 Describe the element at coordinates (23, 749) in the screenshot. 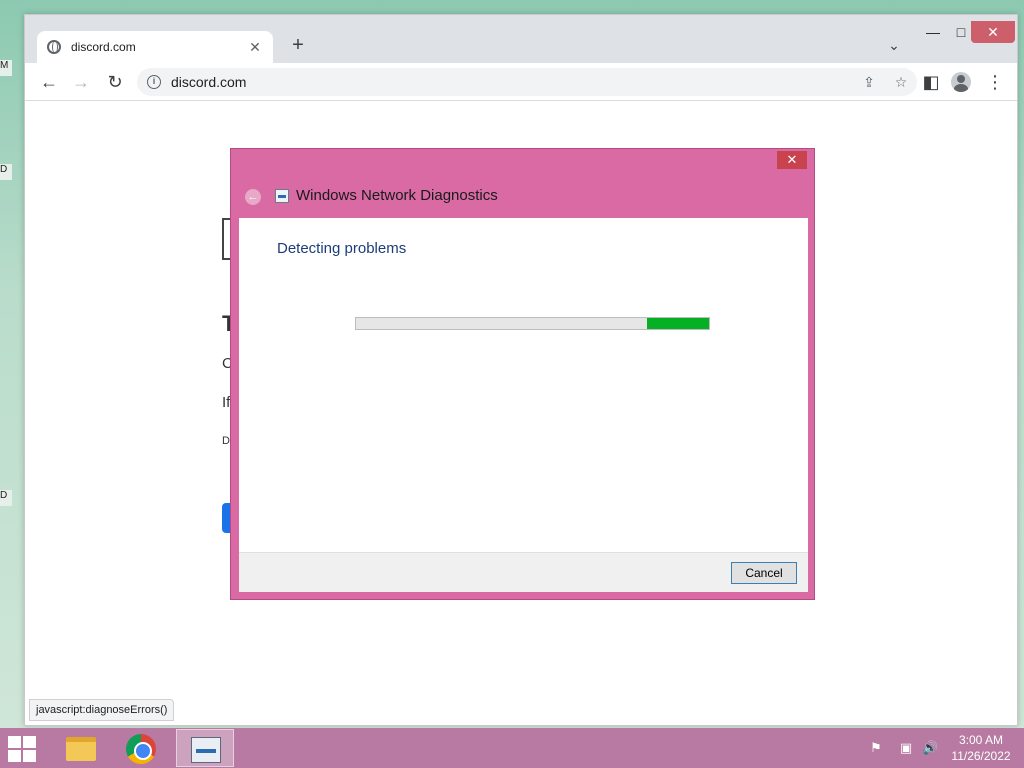

I see `start-button` at that location.